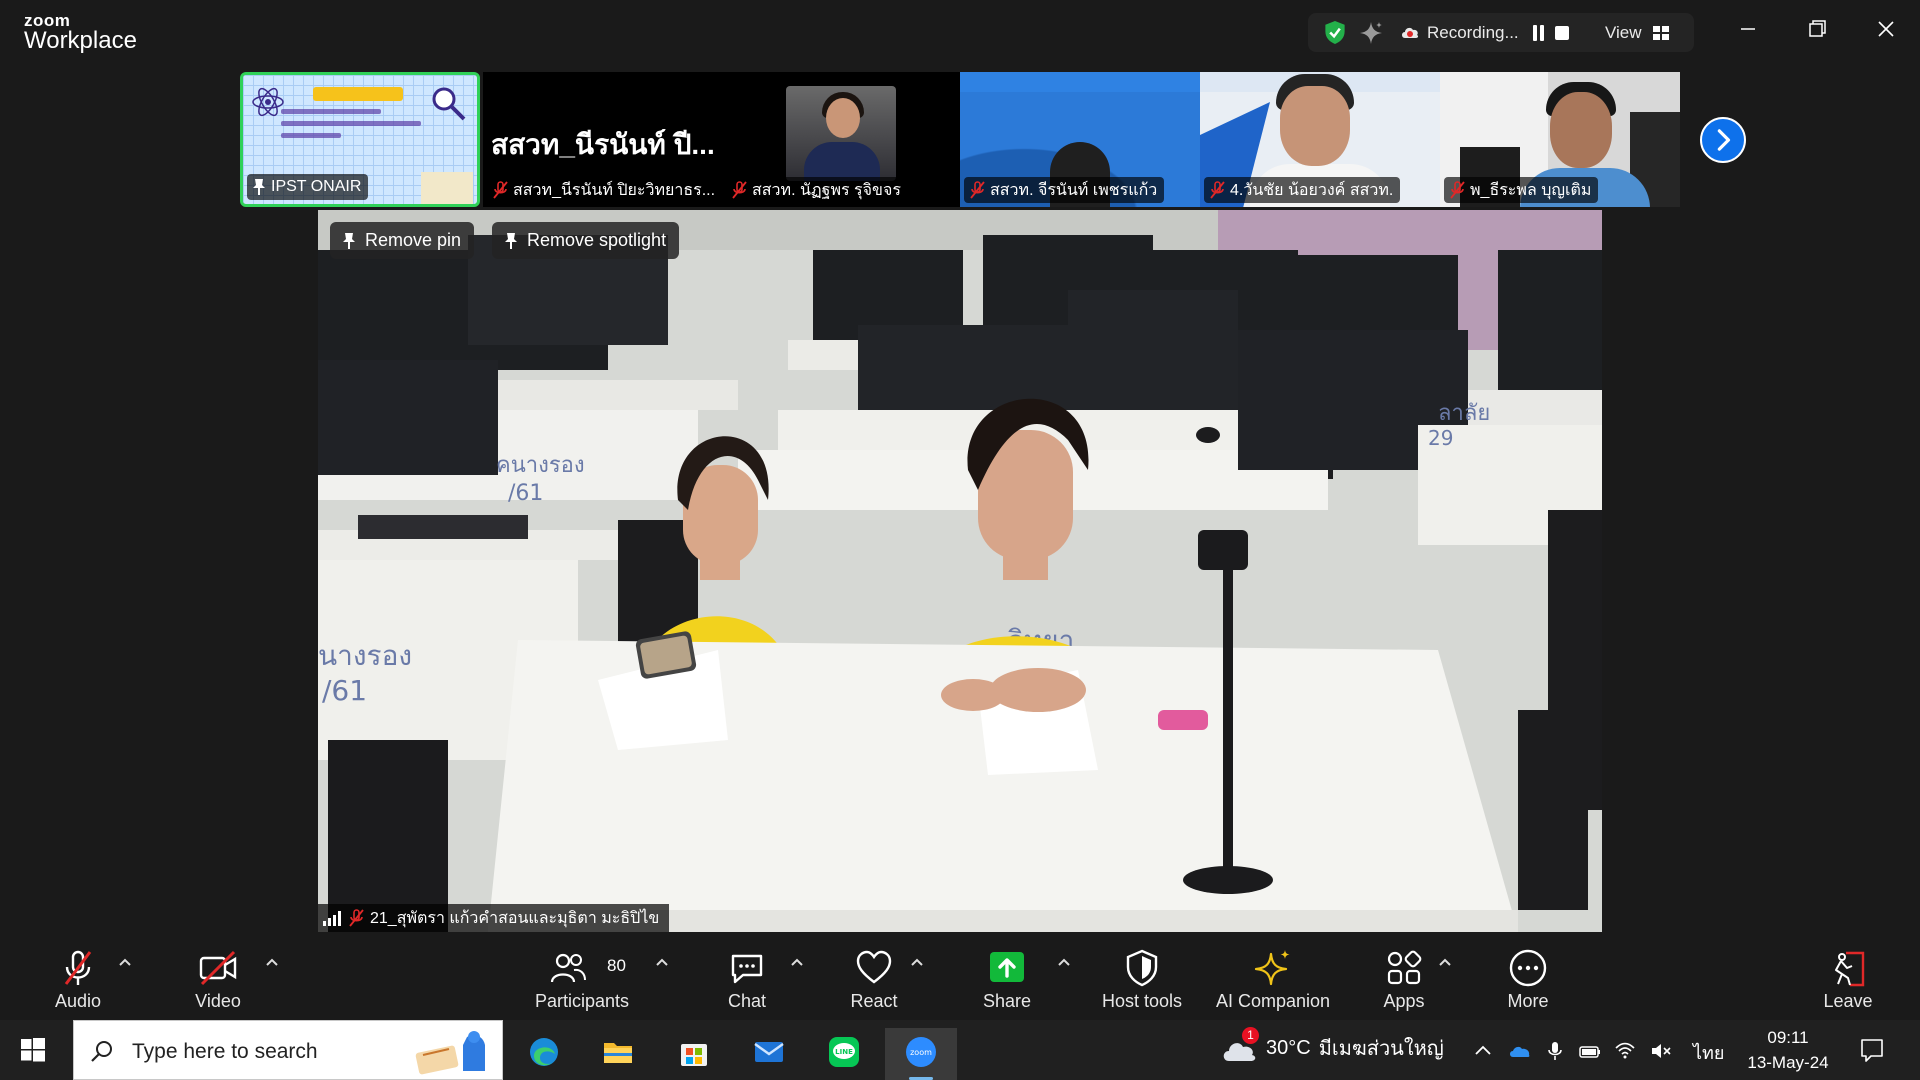 Image resolution: width=1920 pixels, height=1080 pixels. Describe the element at coordinates (769, 1054) in the screenshot. I see `taskbar-app-mail` at that location.